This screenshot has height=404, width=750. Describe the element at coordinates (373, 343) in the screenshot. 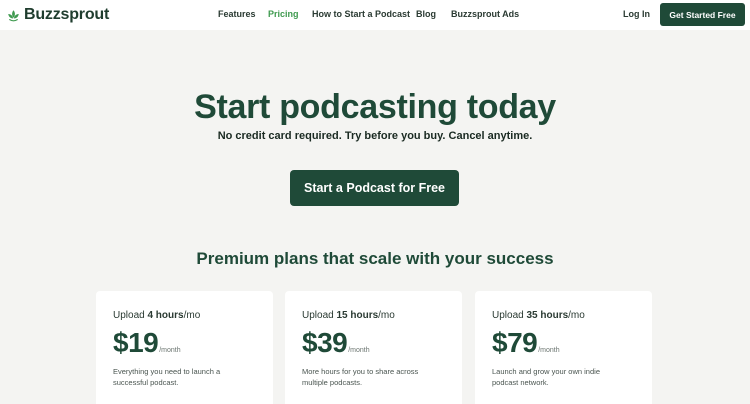

I see `plan-price-row: $39 /month` at that location.